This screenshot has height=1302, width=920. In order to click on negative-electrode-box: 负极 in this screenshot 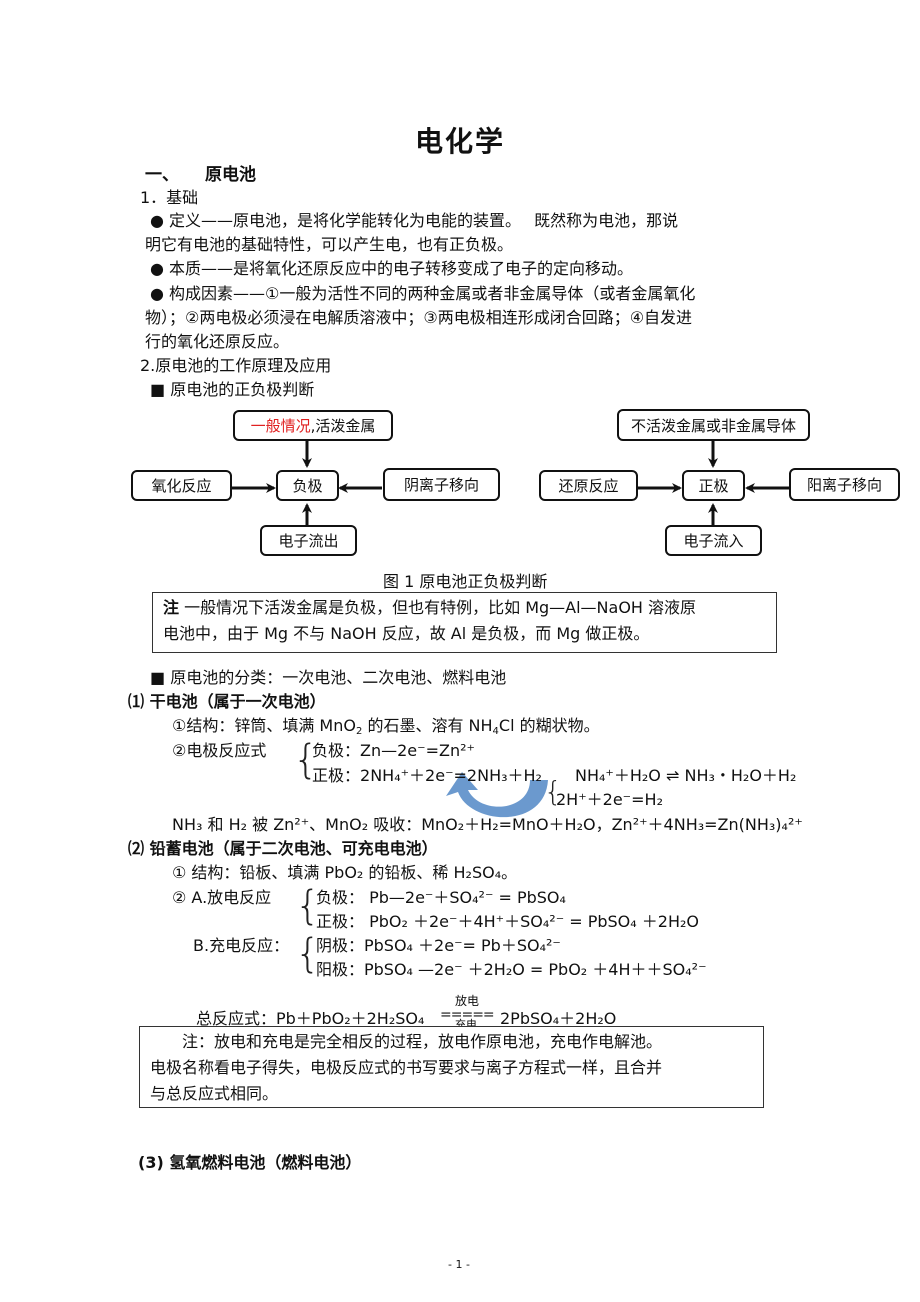, I will do `click(307, 485)`.